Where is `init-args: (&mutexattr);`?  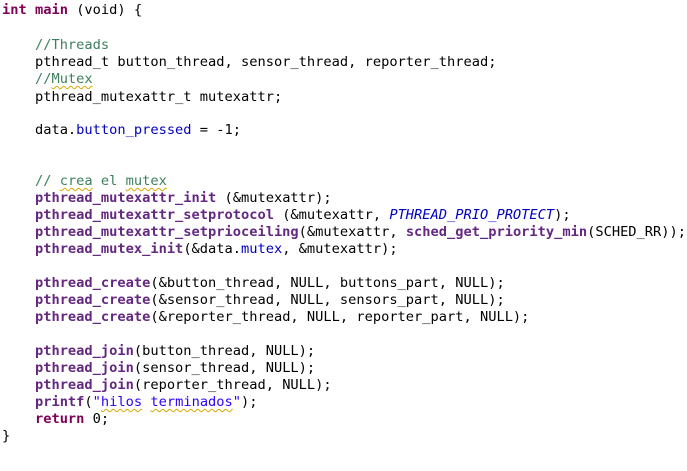 init-args: (&mutexattr); is located at coordinates (274, 198).